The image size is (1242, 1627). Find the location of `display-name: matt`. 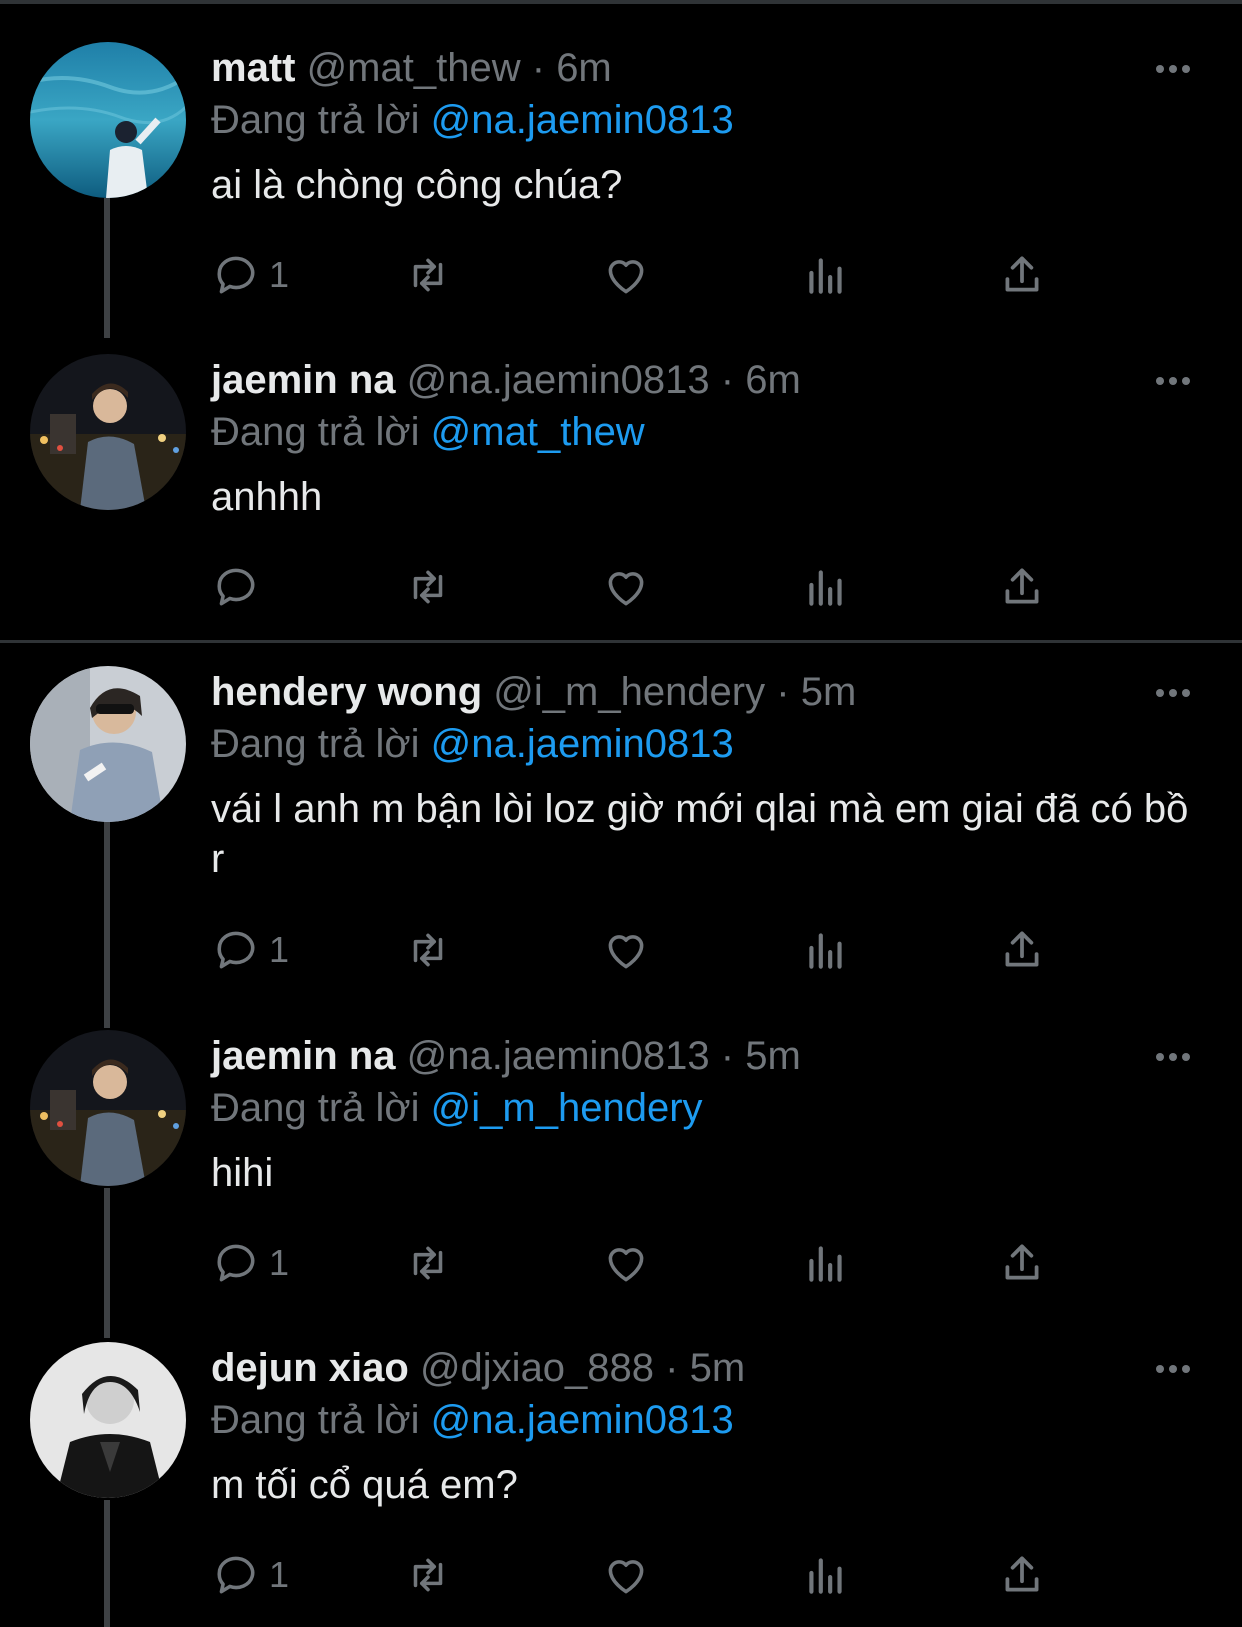

display-name: matt is located at coordinates (253, 68).